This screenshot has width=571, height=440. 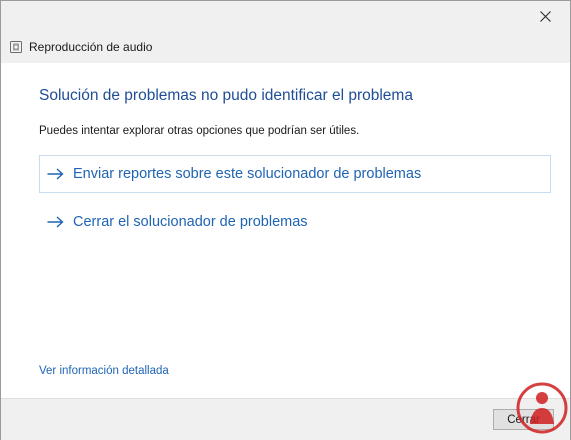 What do you see at coordinates (190, 222) in the screenshot?
I see `close-troubleshooter-label: Cerrar el solucionador de problemas` at bounding box center [190, 222].